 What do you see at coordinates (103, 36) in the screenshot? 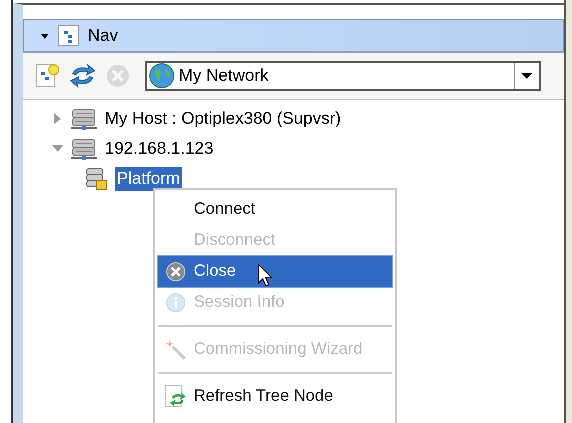
I see `panel-title: Nav` at bounding box center [103, 36].